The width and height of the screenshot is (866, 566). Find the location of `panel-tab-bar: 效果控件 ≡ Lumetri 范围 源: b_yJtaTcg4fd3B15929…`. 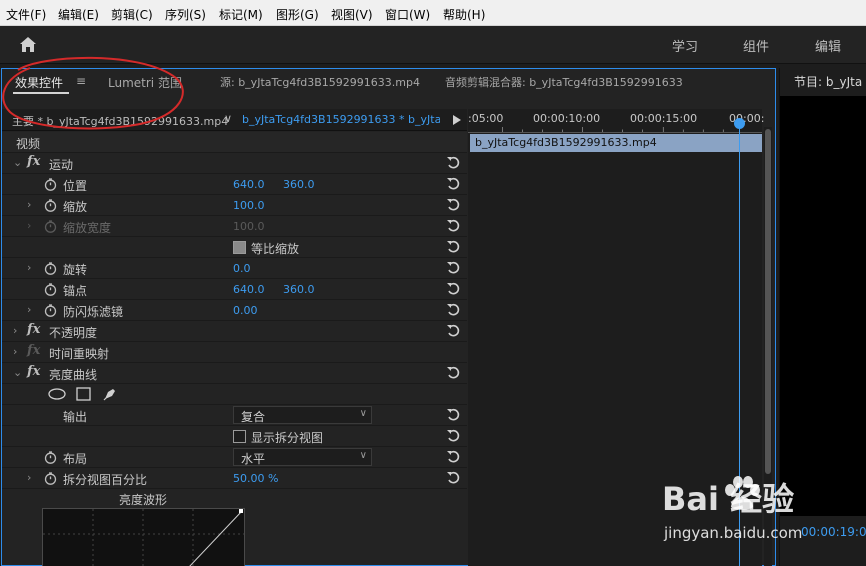

panel-tab-bar: 效果控件 ≡ Lumetri 范围 源: b_yJtaTcg4fd3B15929… is located at coordinates (388, 84).